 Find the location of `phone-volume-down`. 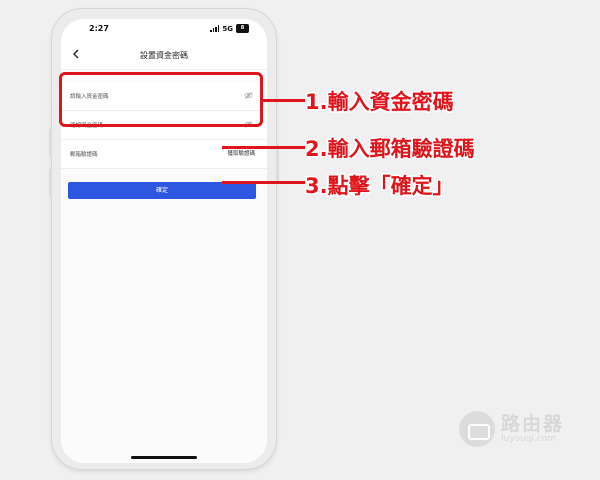

phone-volume-down is located at coordinates (50, 183).